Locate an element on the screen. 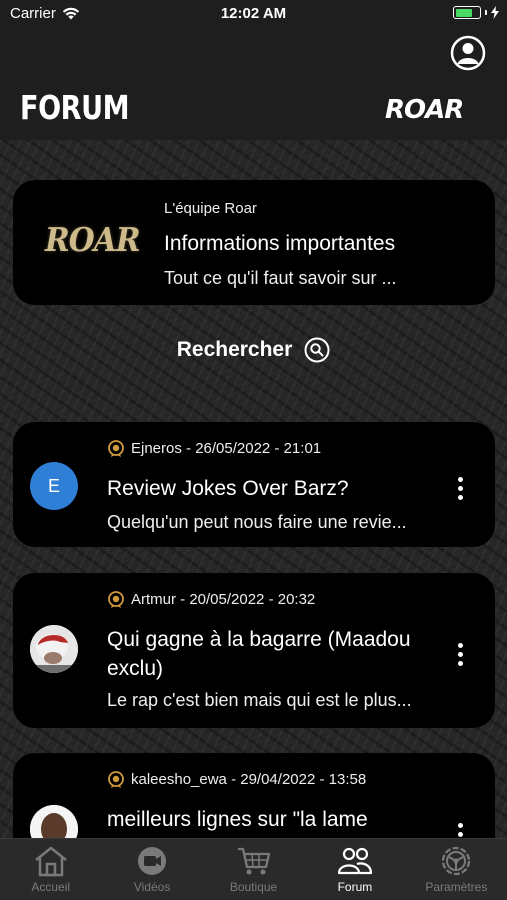  post-meta: kaleesho_ewa - 29/04/2022 - 13:58 is located at coordinates (236, 779).